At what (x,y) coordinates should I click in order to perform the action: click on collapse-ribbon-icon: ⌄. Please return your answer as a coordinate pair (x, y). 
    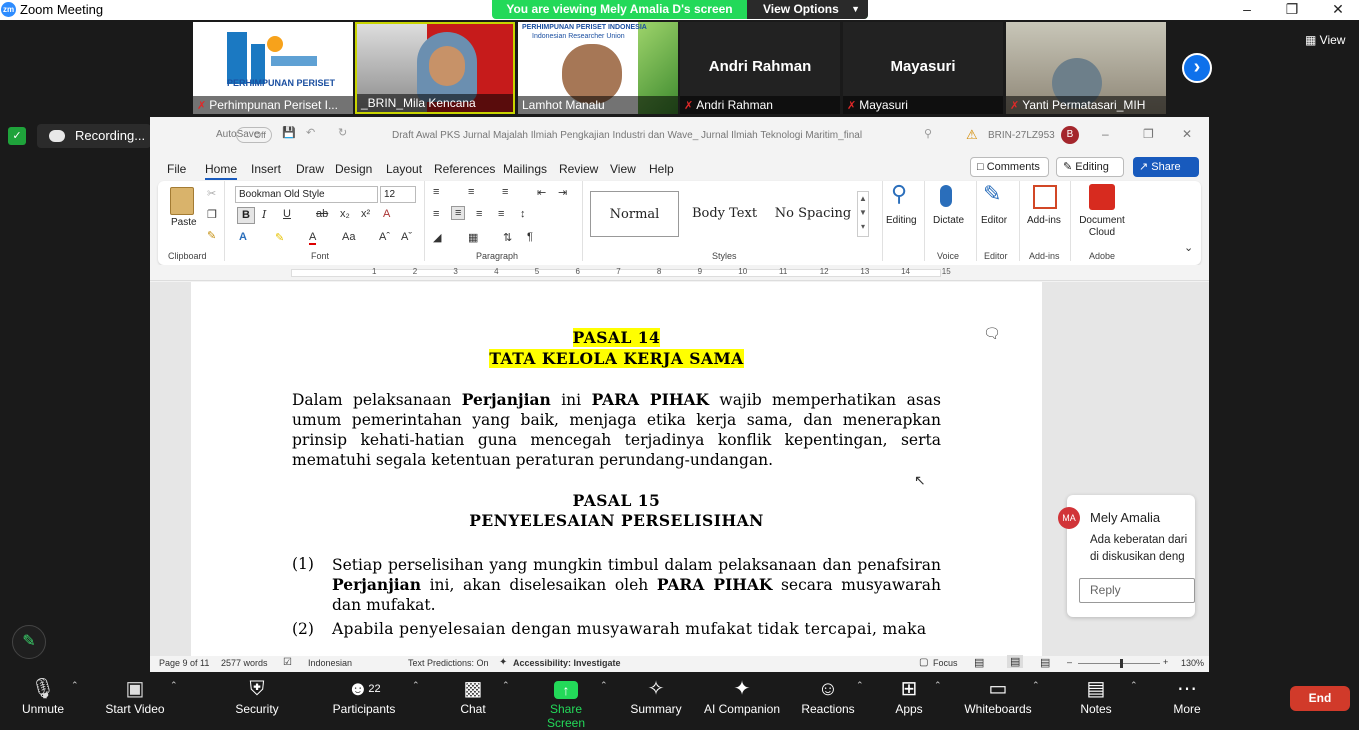
    Looking at the image, I should click on (1188, 247).